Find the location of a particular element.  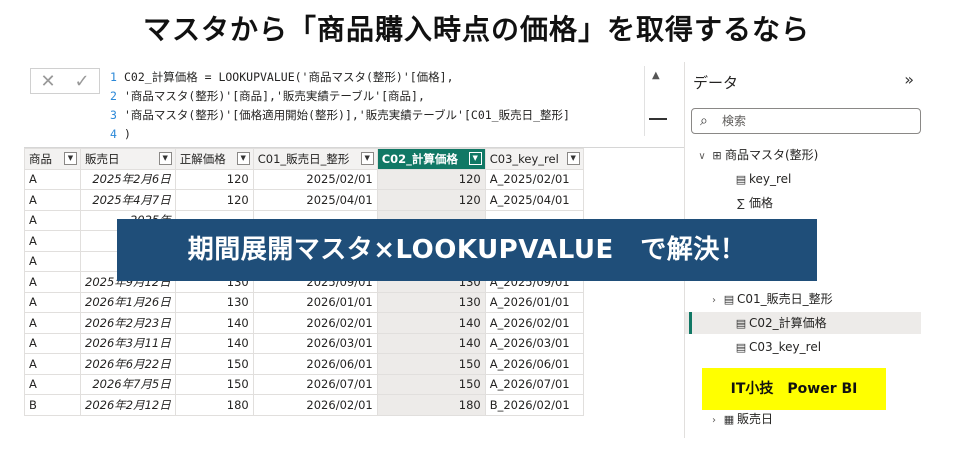

field-icon: ∑ is located at coordinates (741, 203).